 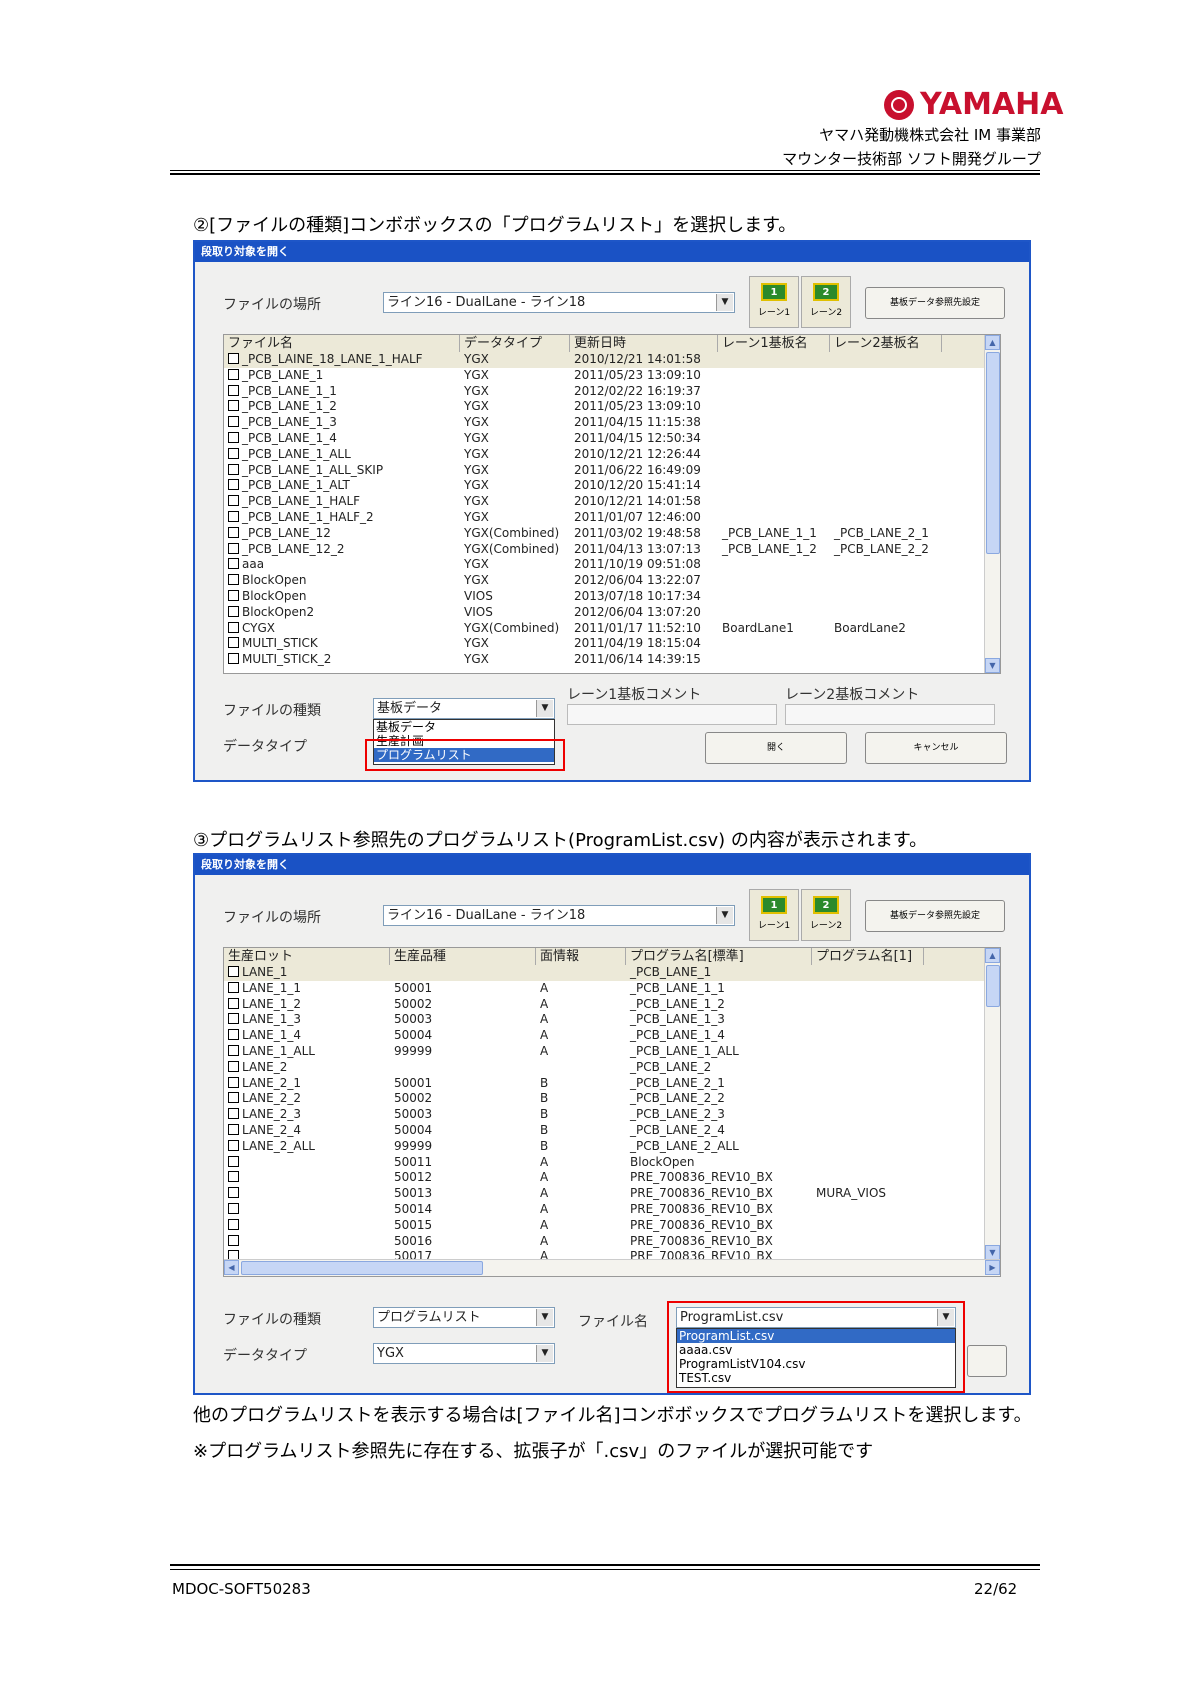 I want to click on table-row: MULTI_STICK_2 YGX 2011/06/14 14:39:15, so click(x=605, y=660).